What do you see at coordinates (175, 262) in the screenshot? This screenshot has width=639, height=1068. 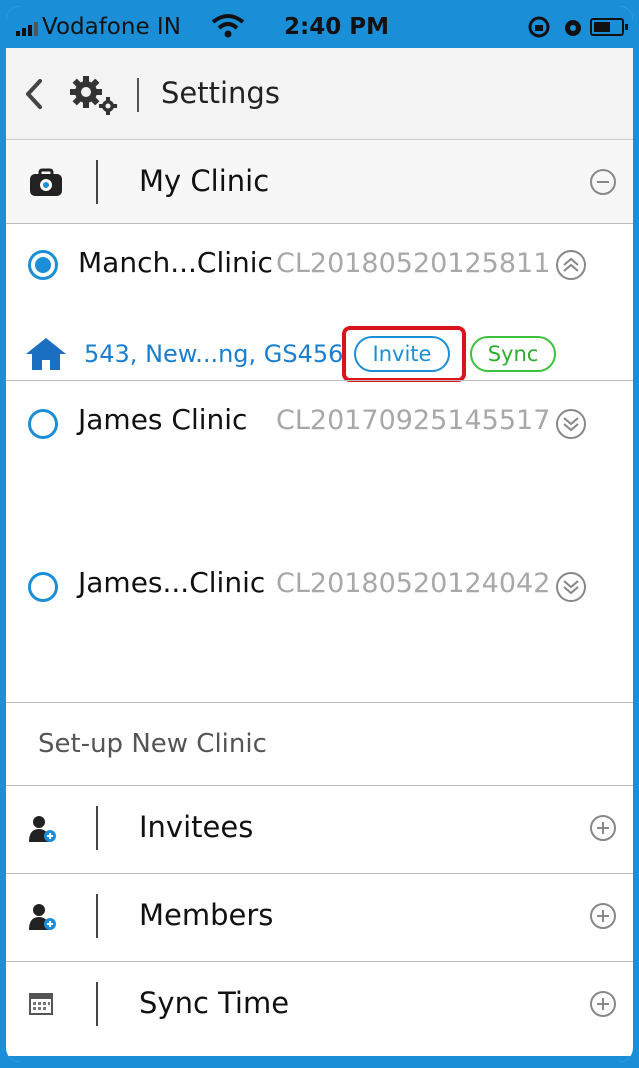 I see `clinic-name: Manch...Clinic` at bounding box center [175, 262].